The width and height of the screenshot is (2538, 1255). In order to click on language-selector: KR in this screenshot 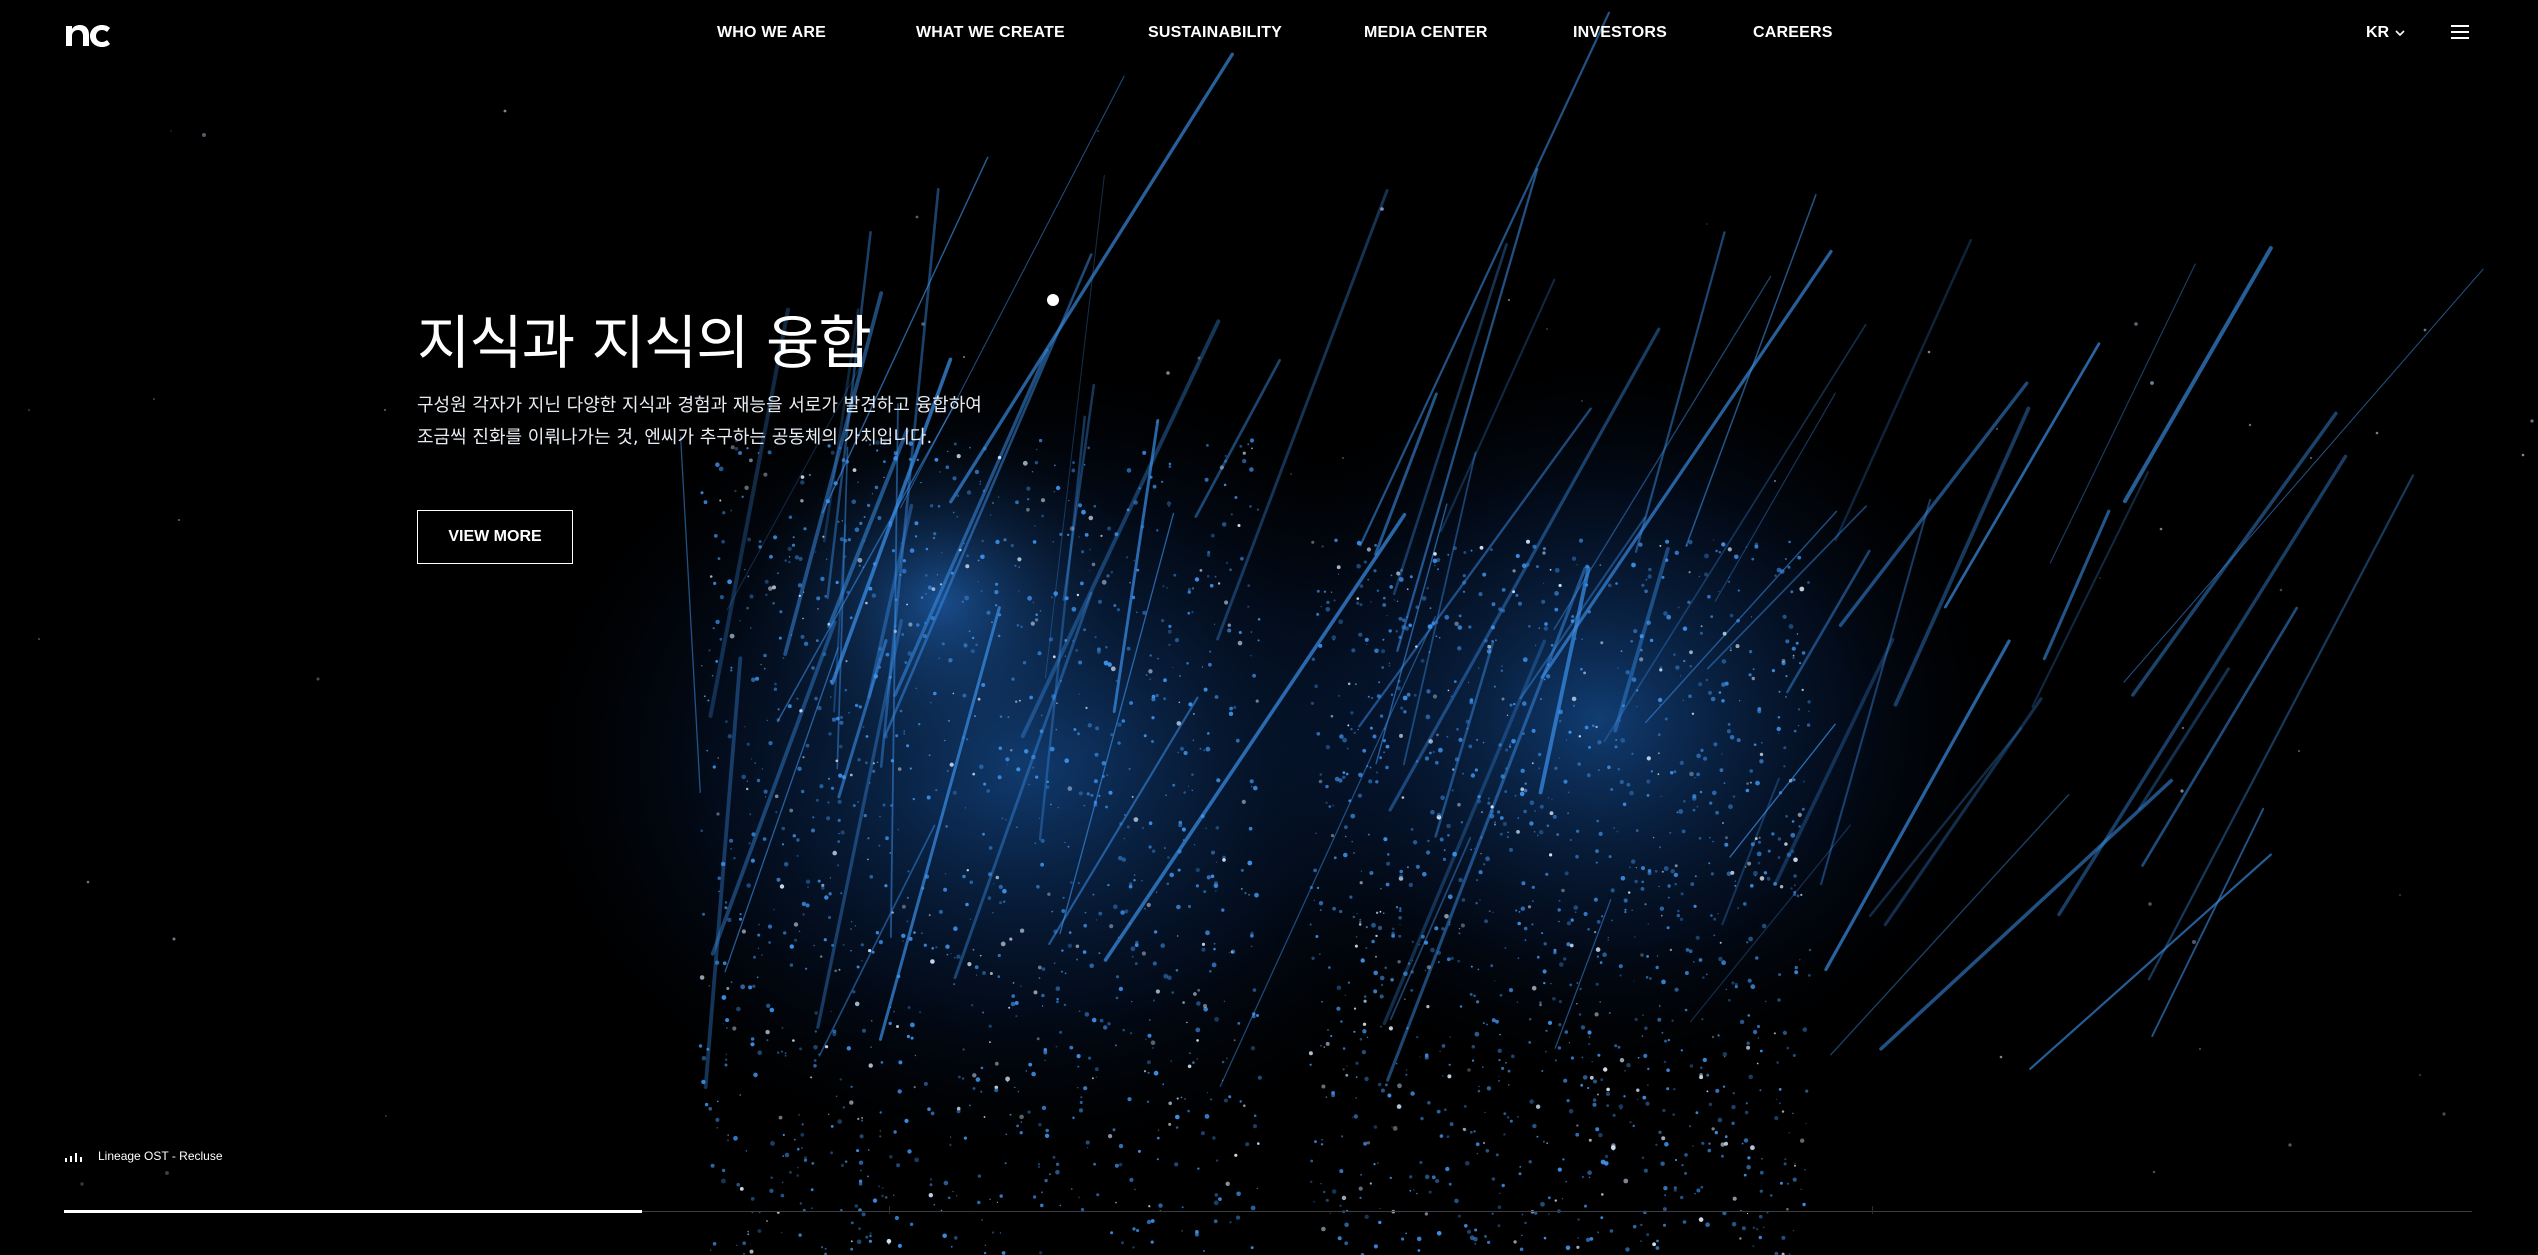, I will do `click(2385, 33)`.